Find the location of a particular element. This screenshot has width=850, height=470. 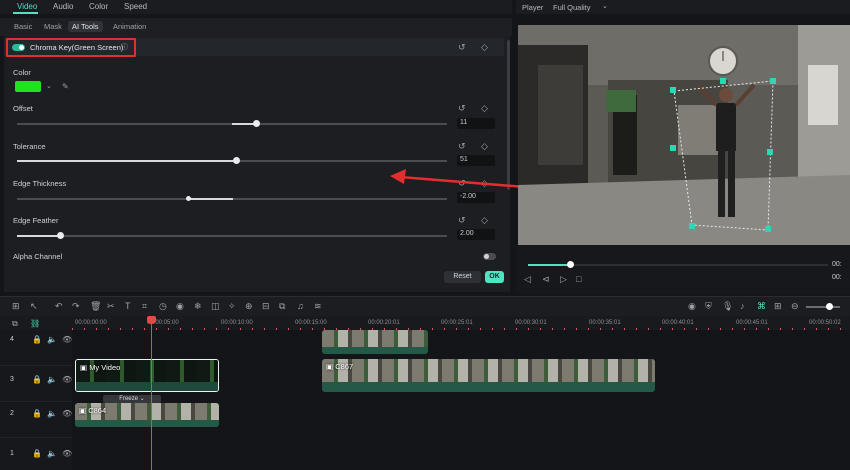

clip-c864: ▣ C864 is located at coordinates (147, 415).